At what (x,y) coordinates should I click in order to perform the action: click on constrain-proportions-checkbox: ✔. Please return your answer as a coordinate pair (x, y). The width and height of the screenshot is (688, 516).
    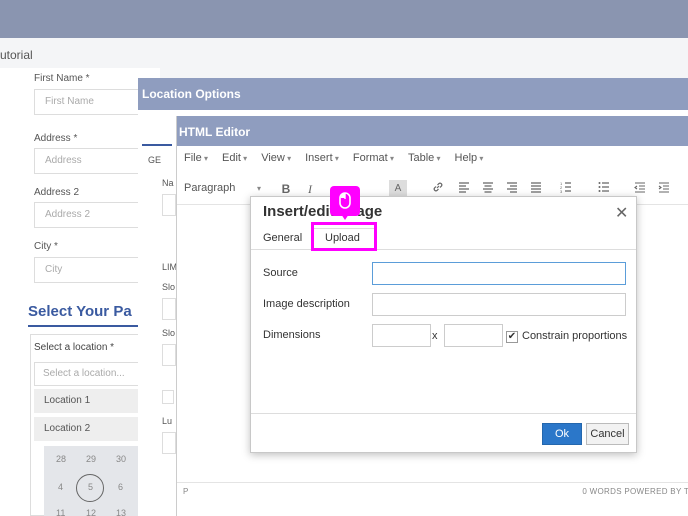
    Looking at the image, I should click on (512, 337).